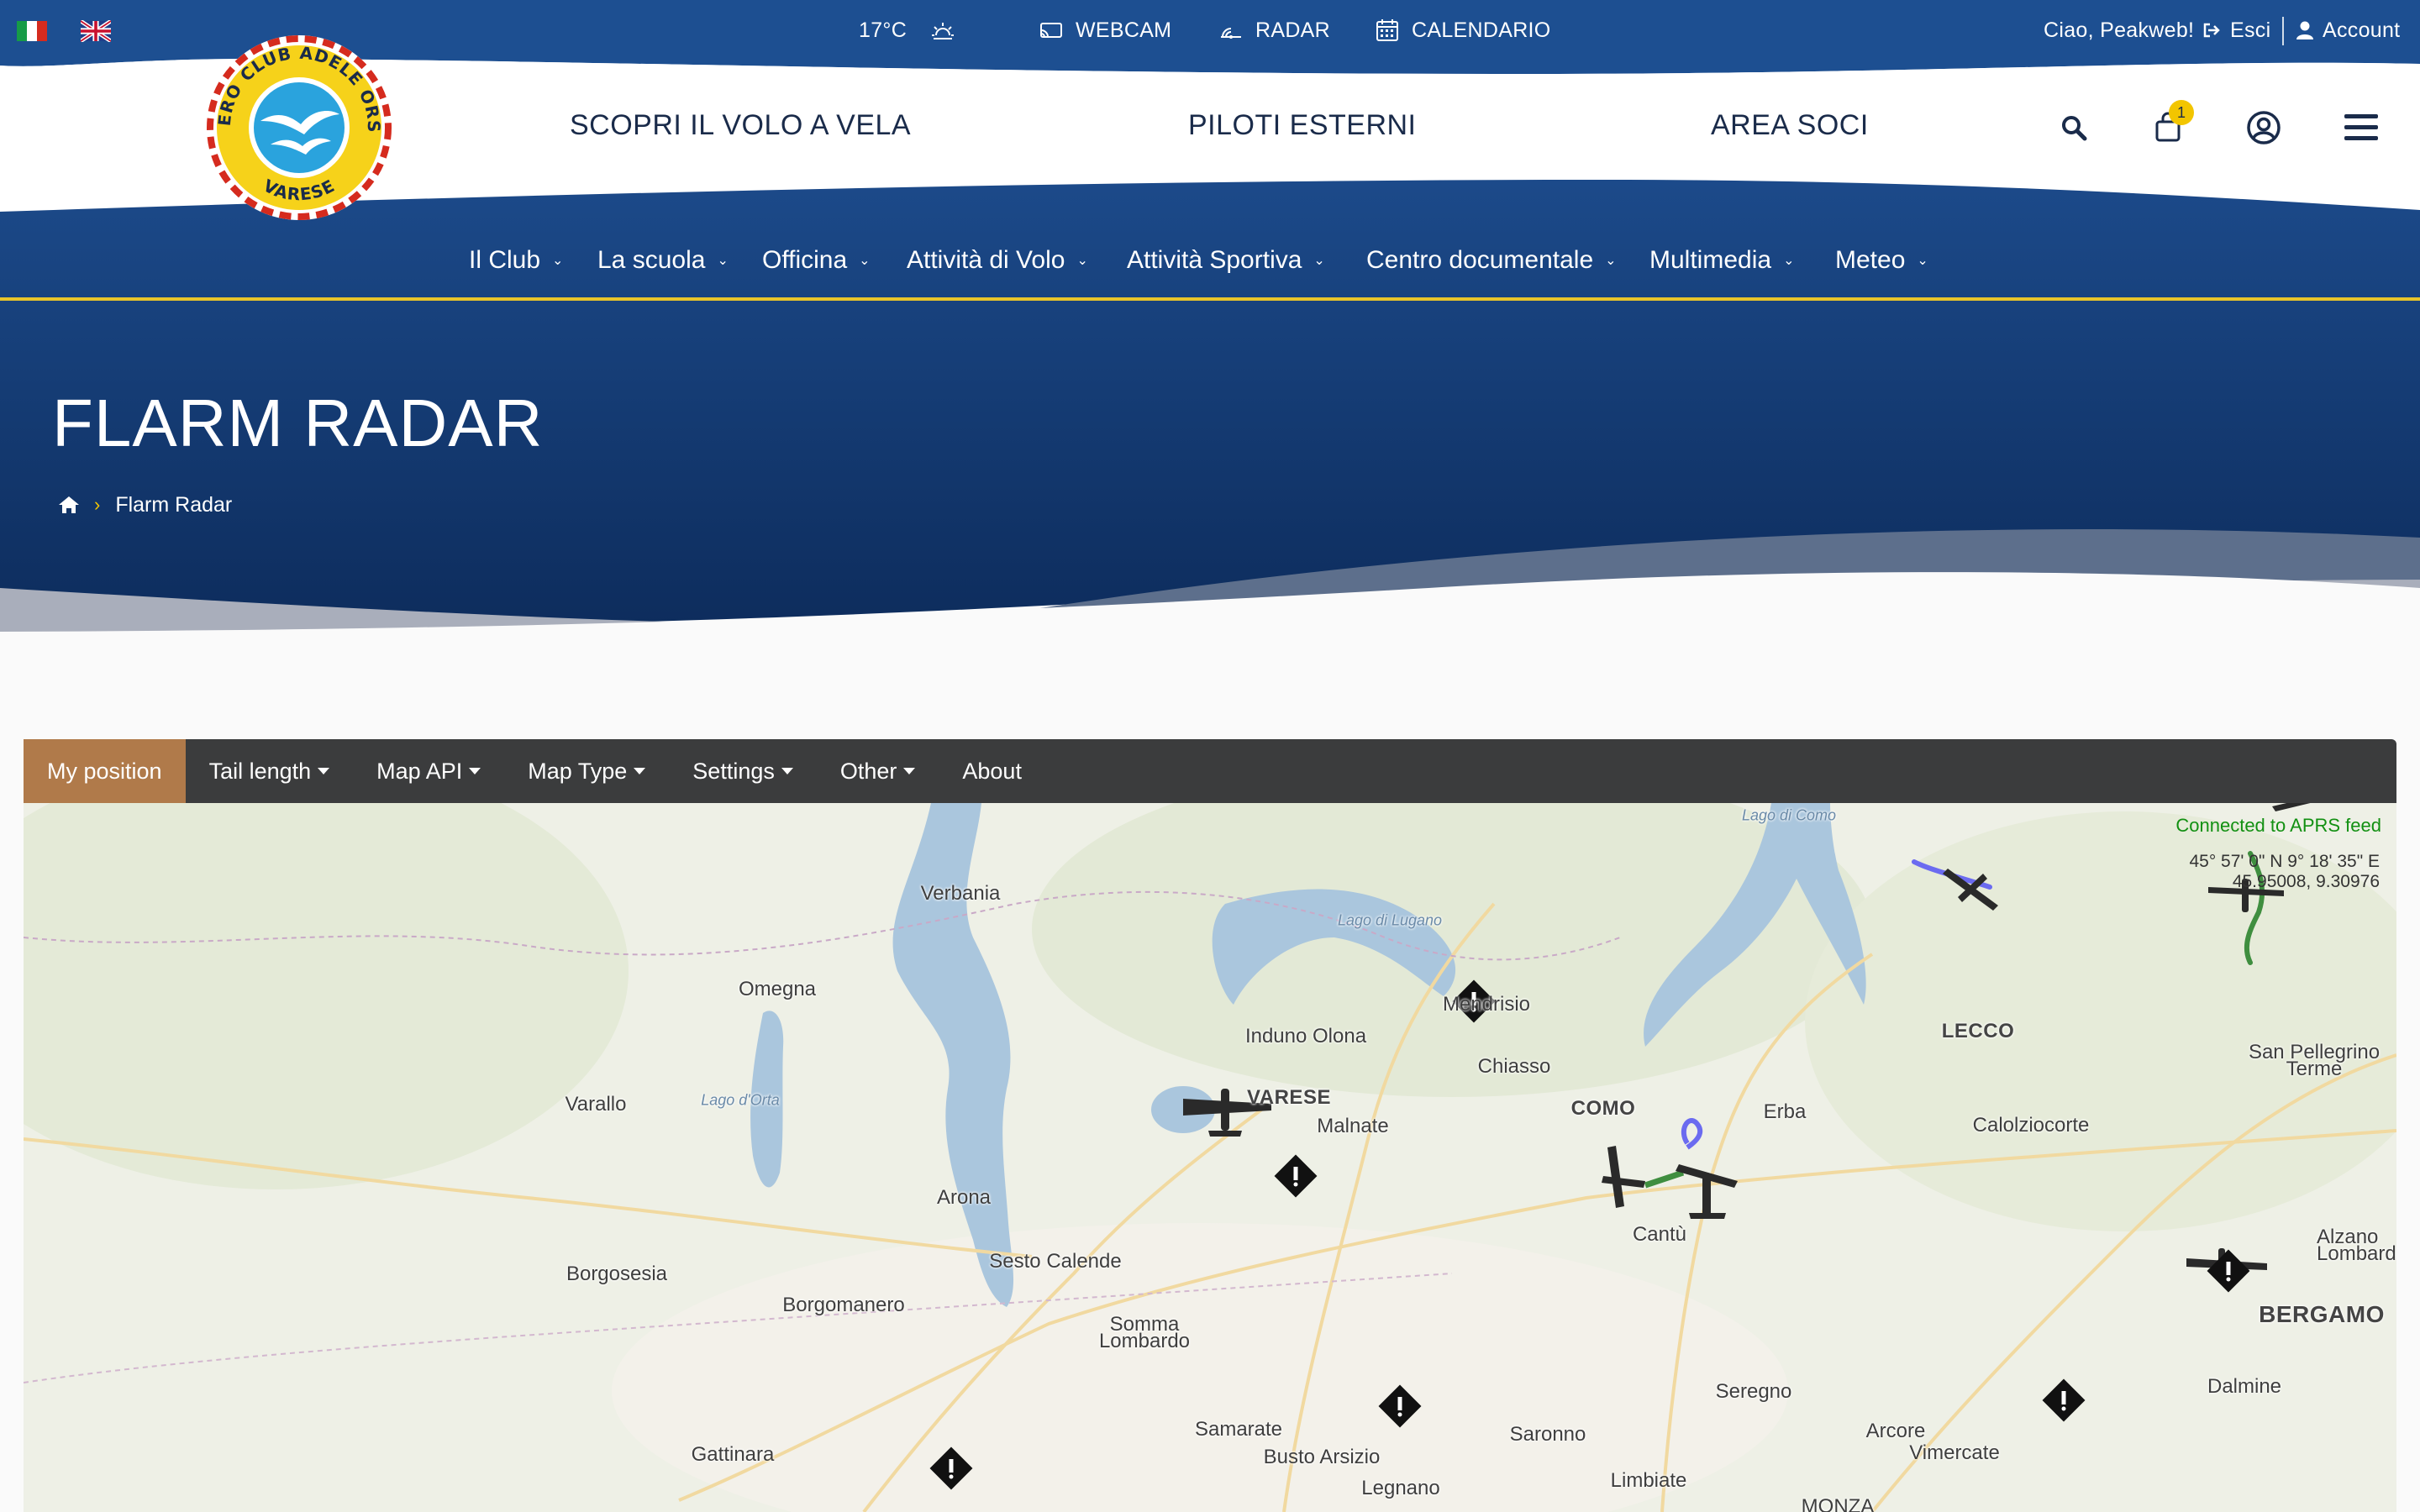  I want to click on map-label: Chiasso, so click(1514, 1066).